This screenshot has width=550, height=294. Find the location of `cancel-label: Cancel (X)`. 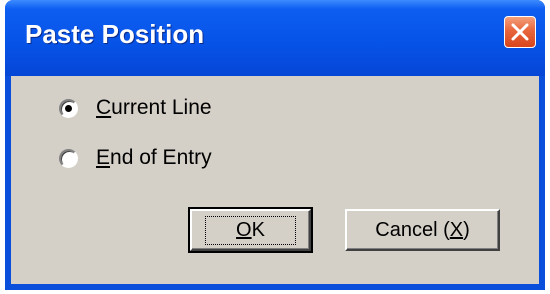

cancel-label: Cancel (X) is located at coordinates (422, 229).